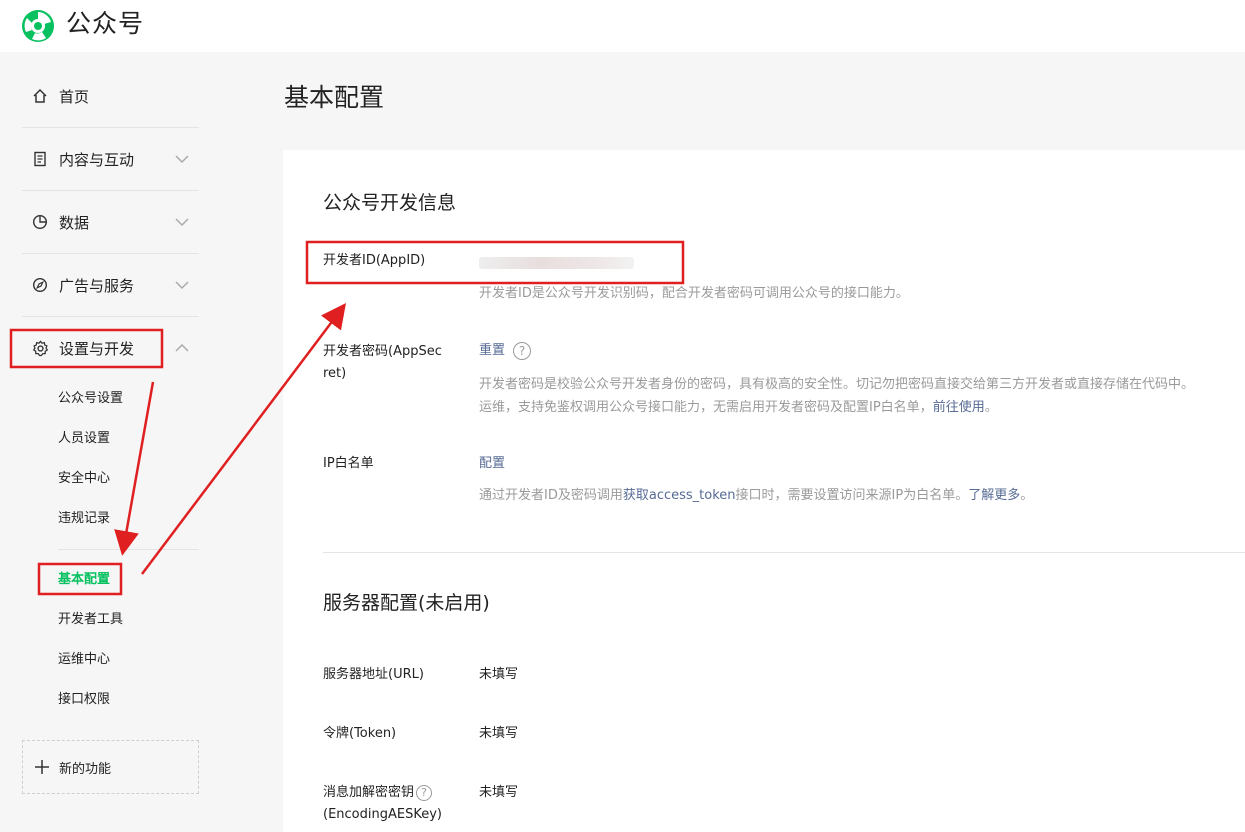 Image resolution: width=1245 pixels, height=832 pixels. What do you see at coordinates (38, 26) in the screenshot?
I see `wechat-official-account-logo-icon` at bounding box center [38, 26].